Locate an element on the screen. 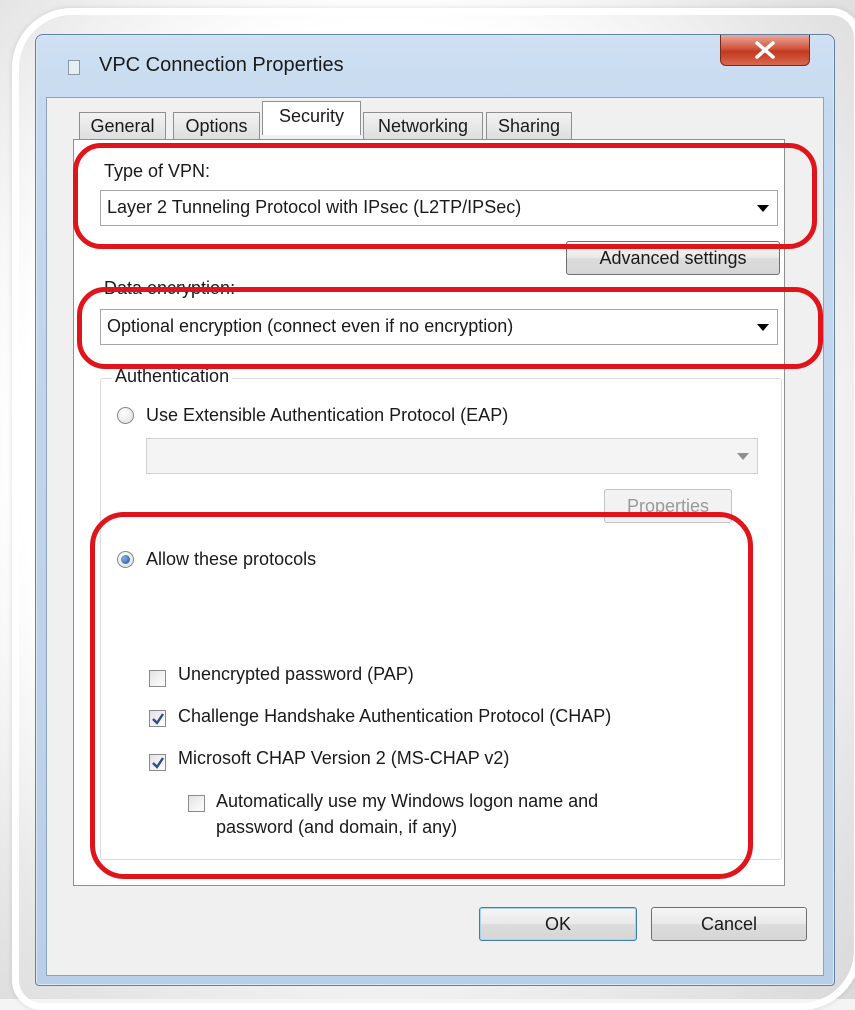 Image resolution: width=855 pixels, height=1010 pixels. eap-radio is located at coordinates (125, 415).